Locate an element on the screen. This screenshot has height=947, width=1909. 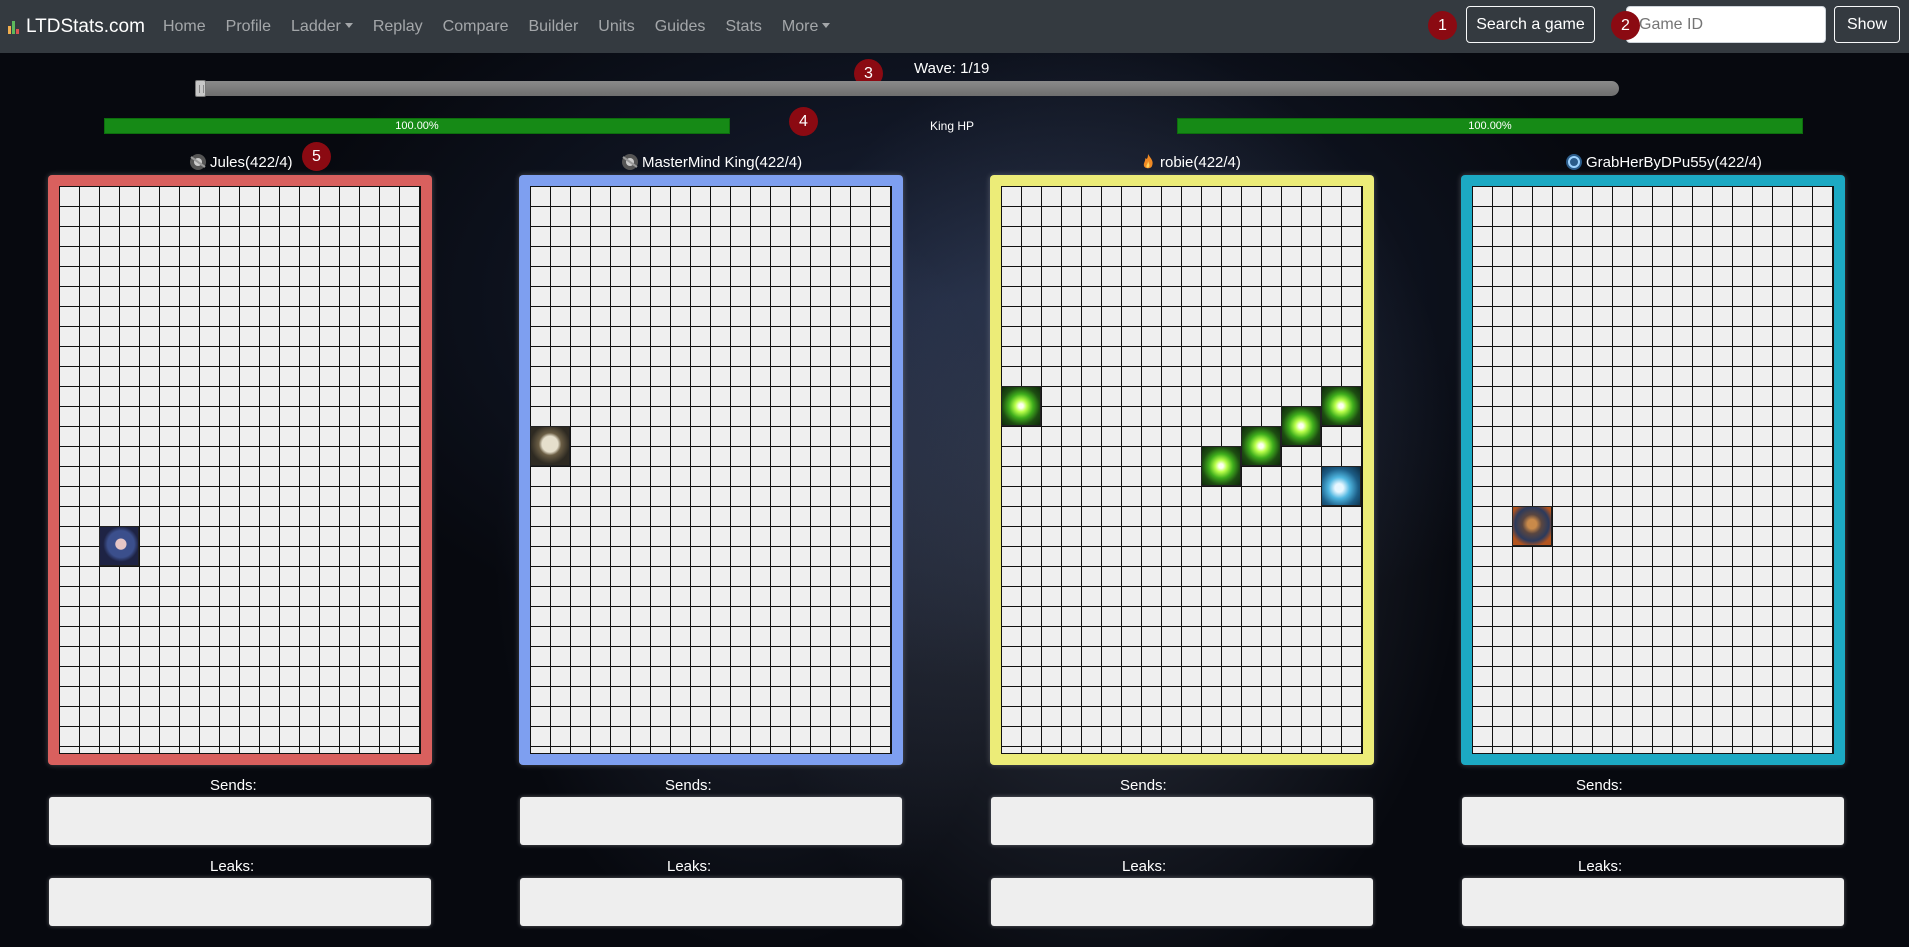
king-hp-percent-left: 100.00% is located at coordinates (417, 126).